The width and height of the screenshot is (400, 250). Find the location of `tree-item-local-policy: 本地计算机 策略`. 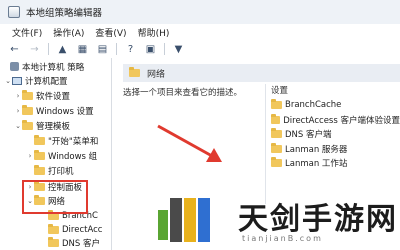

tree-item-local-policy: 本地计算机 策略 is located at coordinates (43, 66).